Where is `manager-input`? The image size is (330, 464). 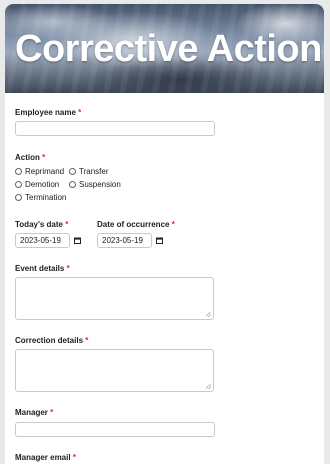 manager-input is located at coordinates (115, 429).